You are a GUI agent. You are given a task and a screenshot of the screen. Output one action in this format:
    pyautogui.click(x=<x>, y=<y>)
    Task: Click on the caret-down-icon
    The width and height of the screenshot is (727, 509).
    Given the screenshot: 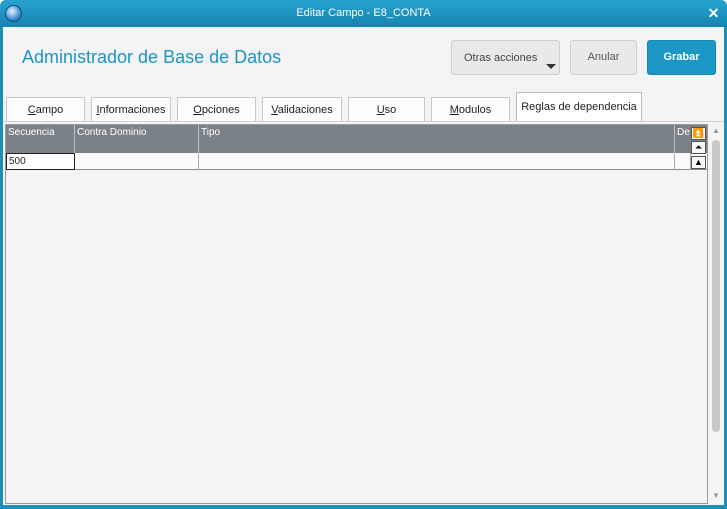 What is the action you would take?
    pyautogui.click(x=551, y=66)
    